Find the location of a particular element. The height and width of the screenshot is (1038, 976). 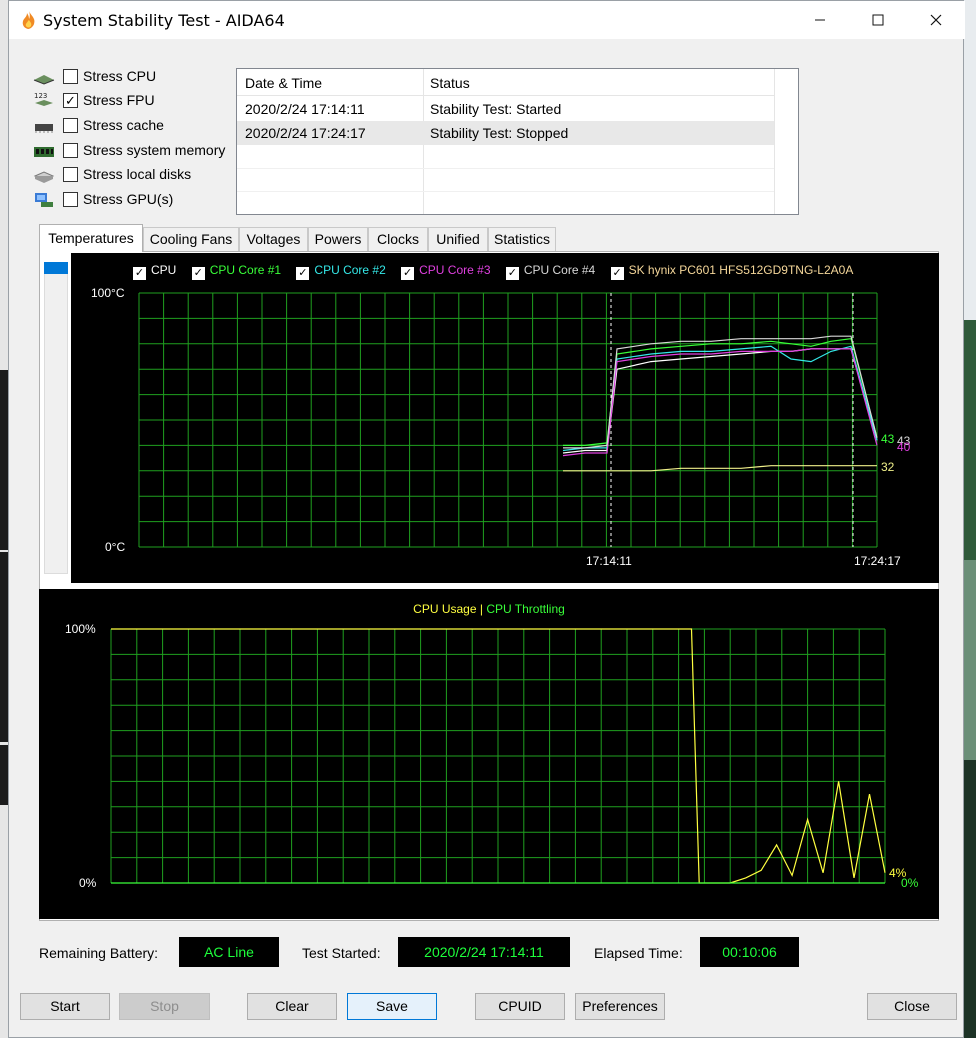

stress-disks-option: Stress local disks is located at coordinates (133, 176).